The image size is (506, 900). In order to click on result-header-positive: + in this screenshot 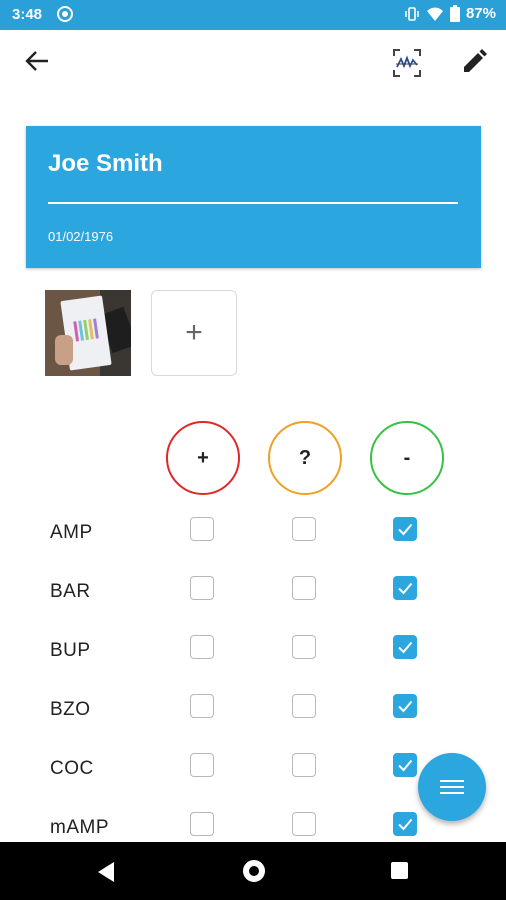, I will do `click(203, 458)`.